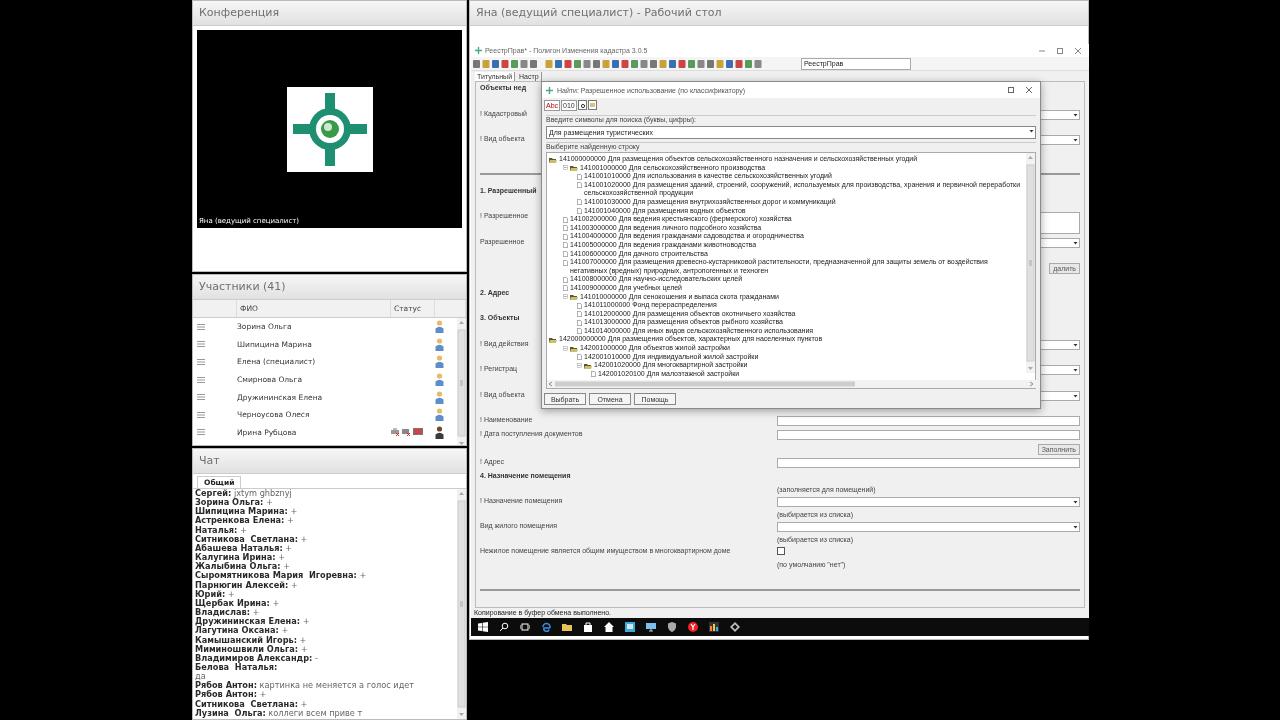 This screenshot has width=1280, height=720. I want to click on chat-message: Сергей: jxtym ghbznyj, so click(244, 494).